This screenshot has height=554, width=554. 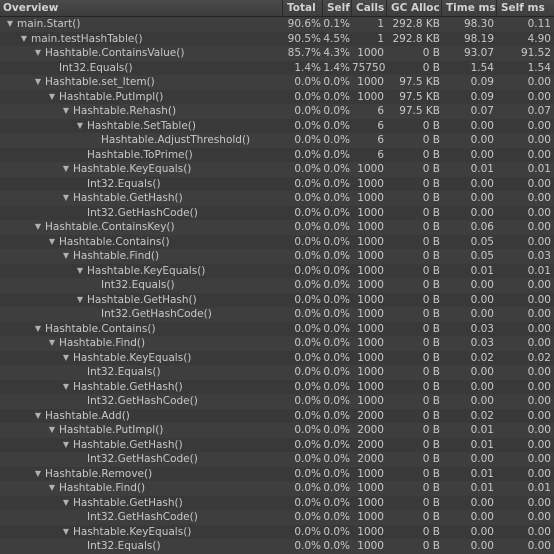 What do you see at coordinates (277, 256) in the screenshot?
I see `table-row: ▼ Hashtable.Find() 0.0% 0.0% 1000 0 B 0.05 0.03` at bounding box center [277, 256].